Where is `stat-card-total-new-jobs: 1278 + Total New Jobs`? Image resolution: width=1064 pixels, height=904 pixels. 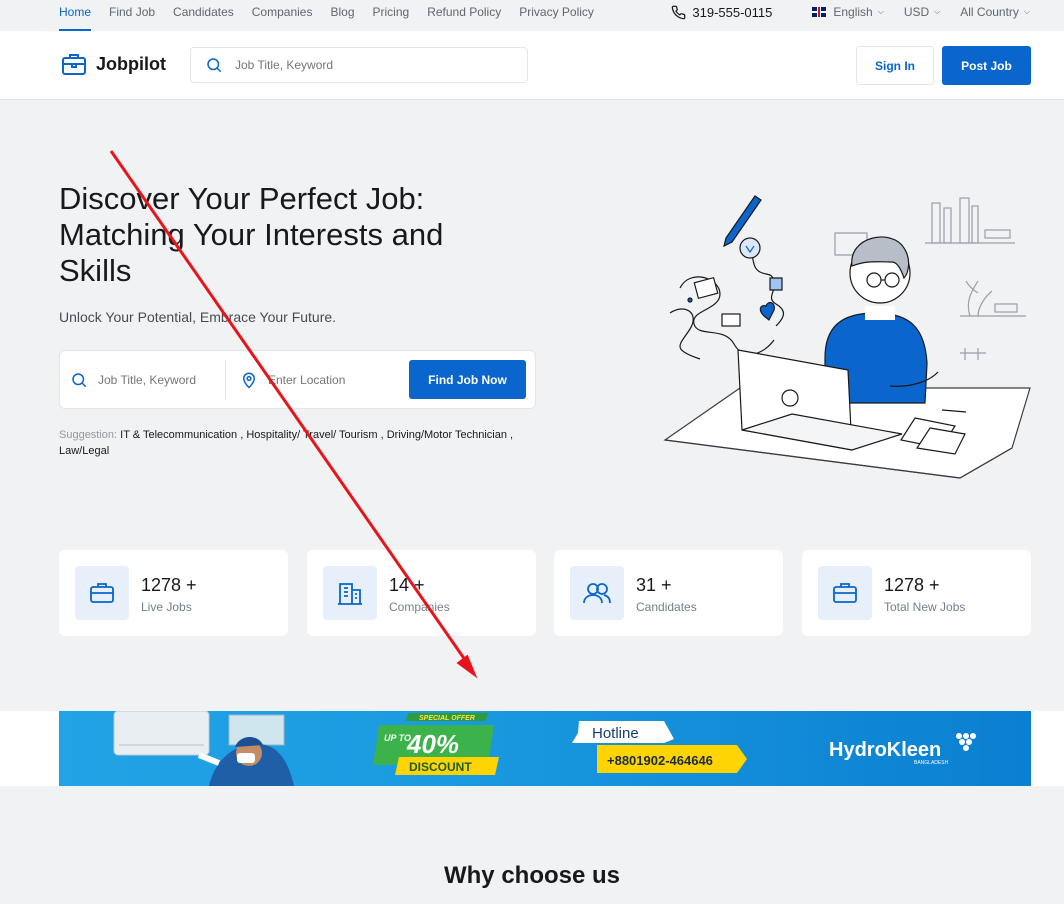
stat-card-total-new-jobs: 1278 + Total New Jobs is located at coordinates (916, 593).